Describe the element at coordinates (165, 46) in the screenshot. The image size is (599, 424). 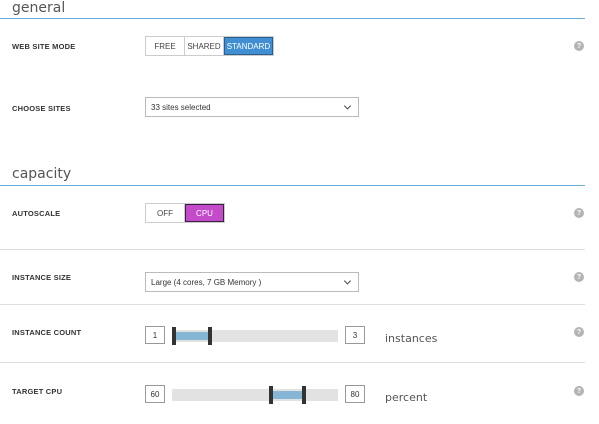
I see `website-mode-free-button: FREE` at that location.